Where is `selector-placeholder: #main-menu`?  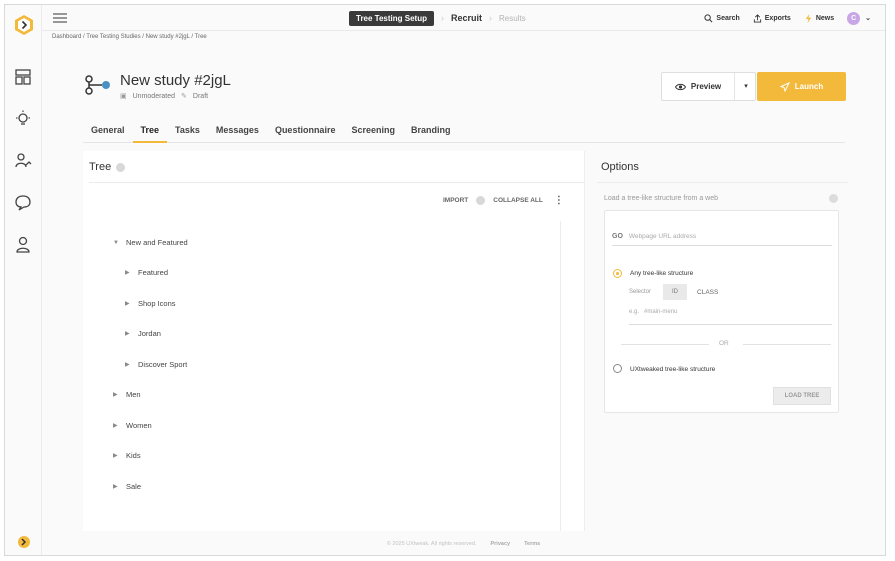 selector-placeholder: #main-menu is located at coordinates (661, 312).